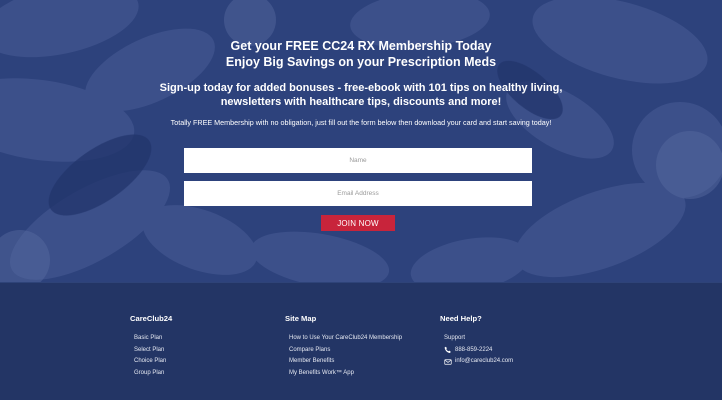 The height and width of the screenshot is (400, 722). I want to click on footer-email: info@careclub24.com, so click(476, 362).